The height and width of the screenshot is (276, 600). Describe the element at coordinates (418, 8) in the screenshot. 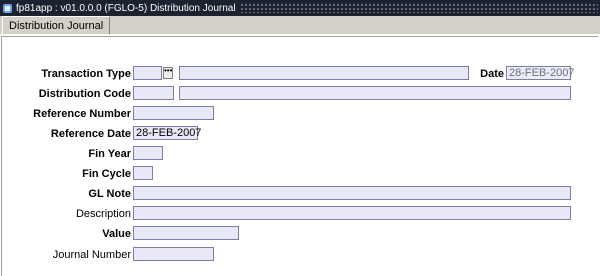

I see `title-bar-pattern` at that location.